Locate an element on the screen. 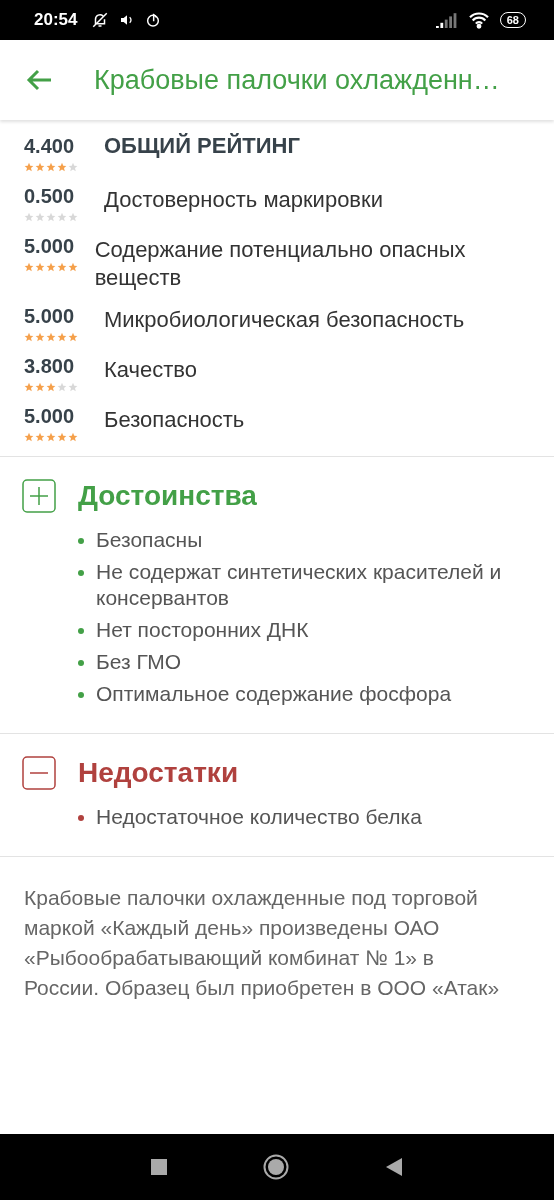  signal-icon is located at coordinates (446, 20).